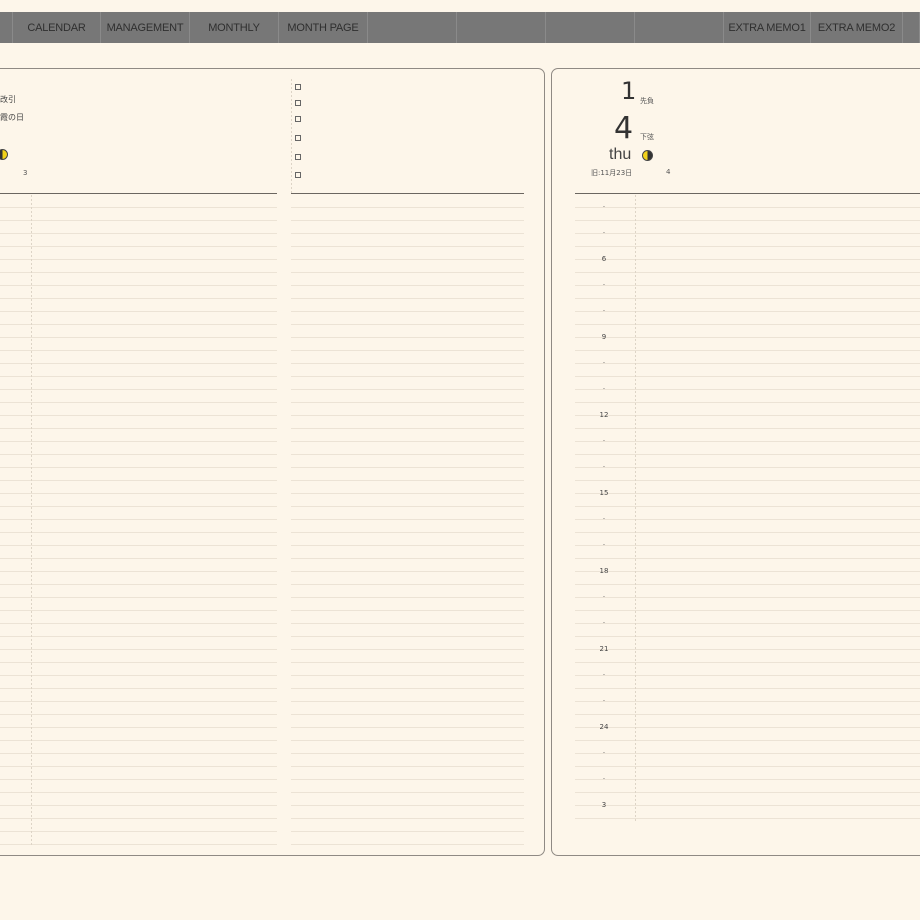 The width and height of the screenshot is (920, 920). Describe the element at coordinates (138, 193) in the screenshot. I see `left-header-divider` at that location.